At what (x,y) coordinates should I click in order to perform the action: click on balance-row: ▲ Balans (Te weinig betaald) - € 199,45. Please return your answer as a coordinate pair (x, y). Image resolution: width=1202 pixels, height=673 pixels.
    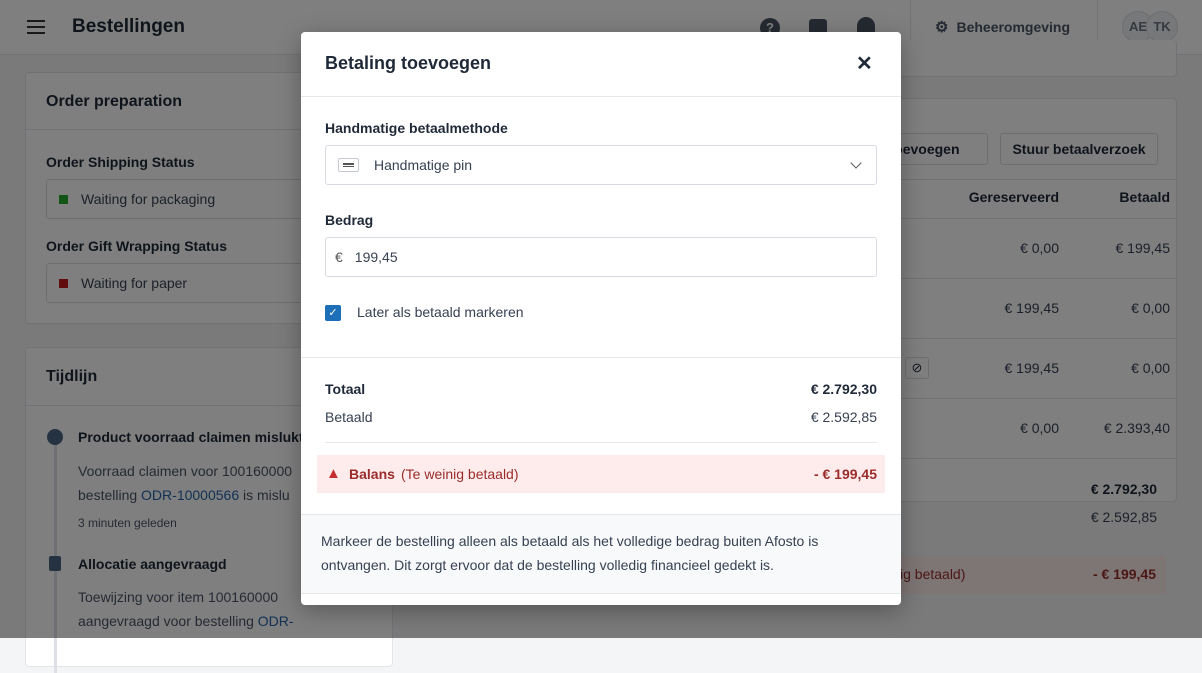
    Looking at the image, I should click on (601, 474).